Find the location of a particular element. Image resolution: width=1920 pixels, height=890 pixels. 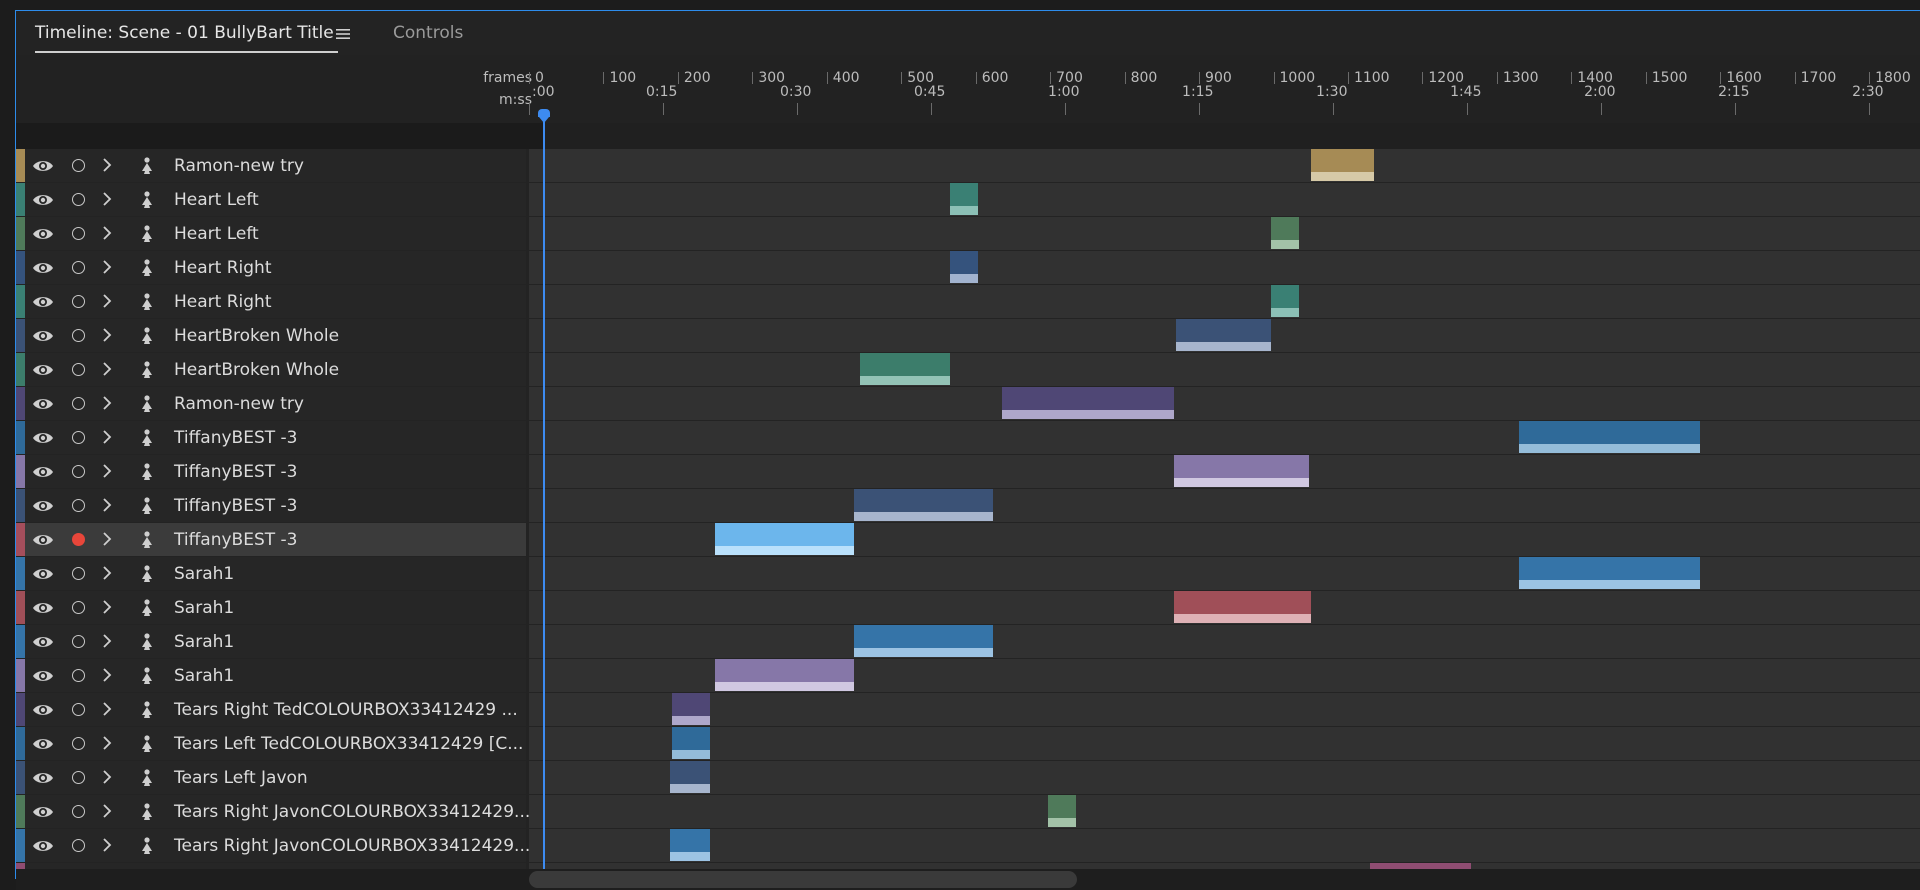

track-row: Ramon-new try is located at coordinates (968, 166).